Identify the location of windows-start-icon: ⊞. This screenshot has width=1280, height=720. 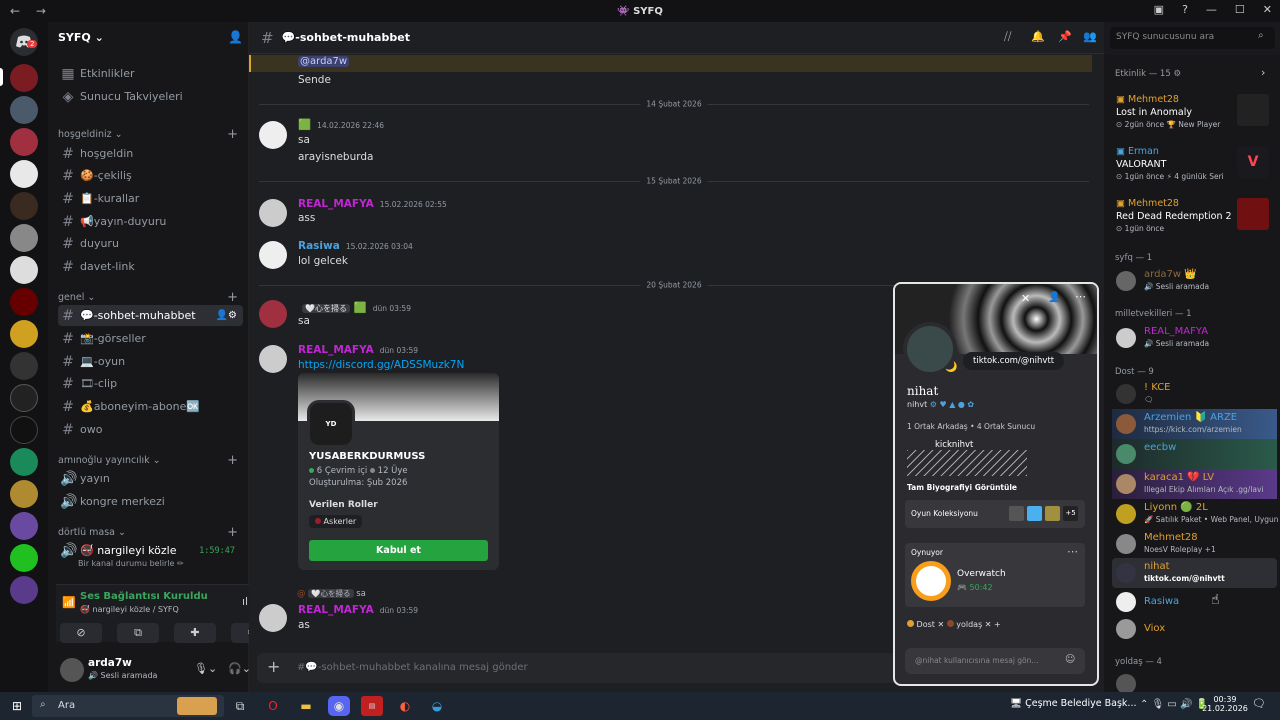
(17, 706).